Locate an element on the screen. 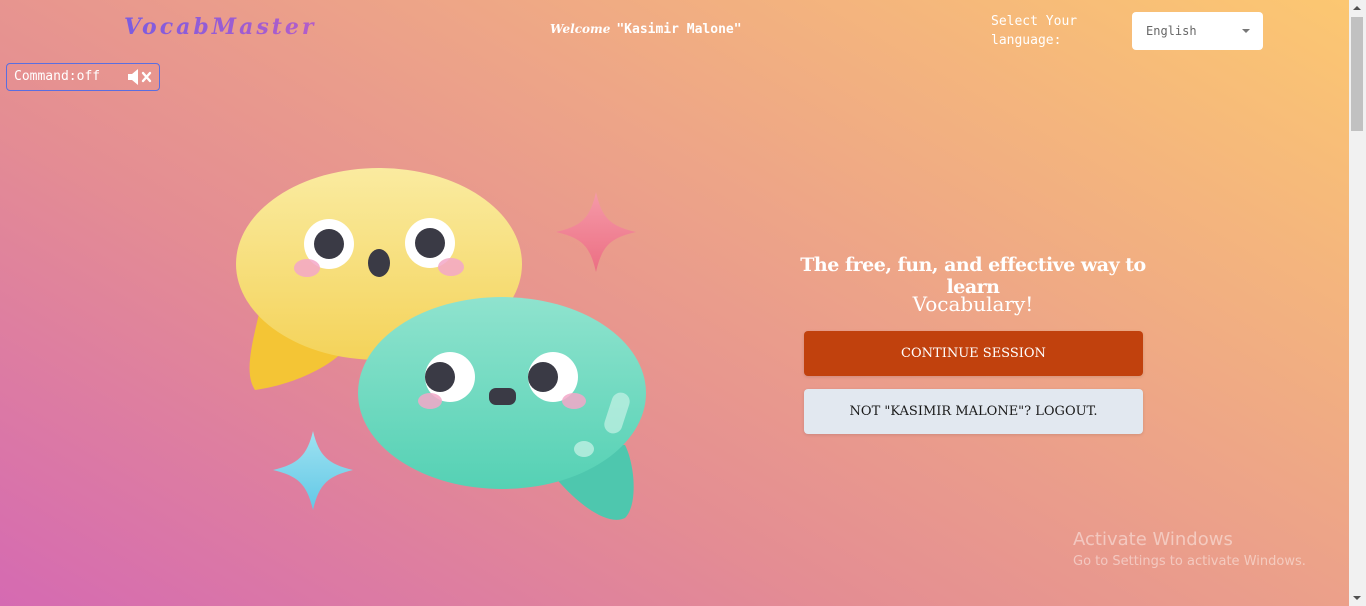 The width and height of the screenshot is (1366, 606). blue-sparkle is located at coordinates (313, 470).